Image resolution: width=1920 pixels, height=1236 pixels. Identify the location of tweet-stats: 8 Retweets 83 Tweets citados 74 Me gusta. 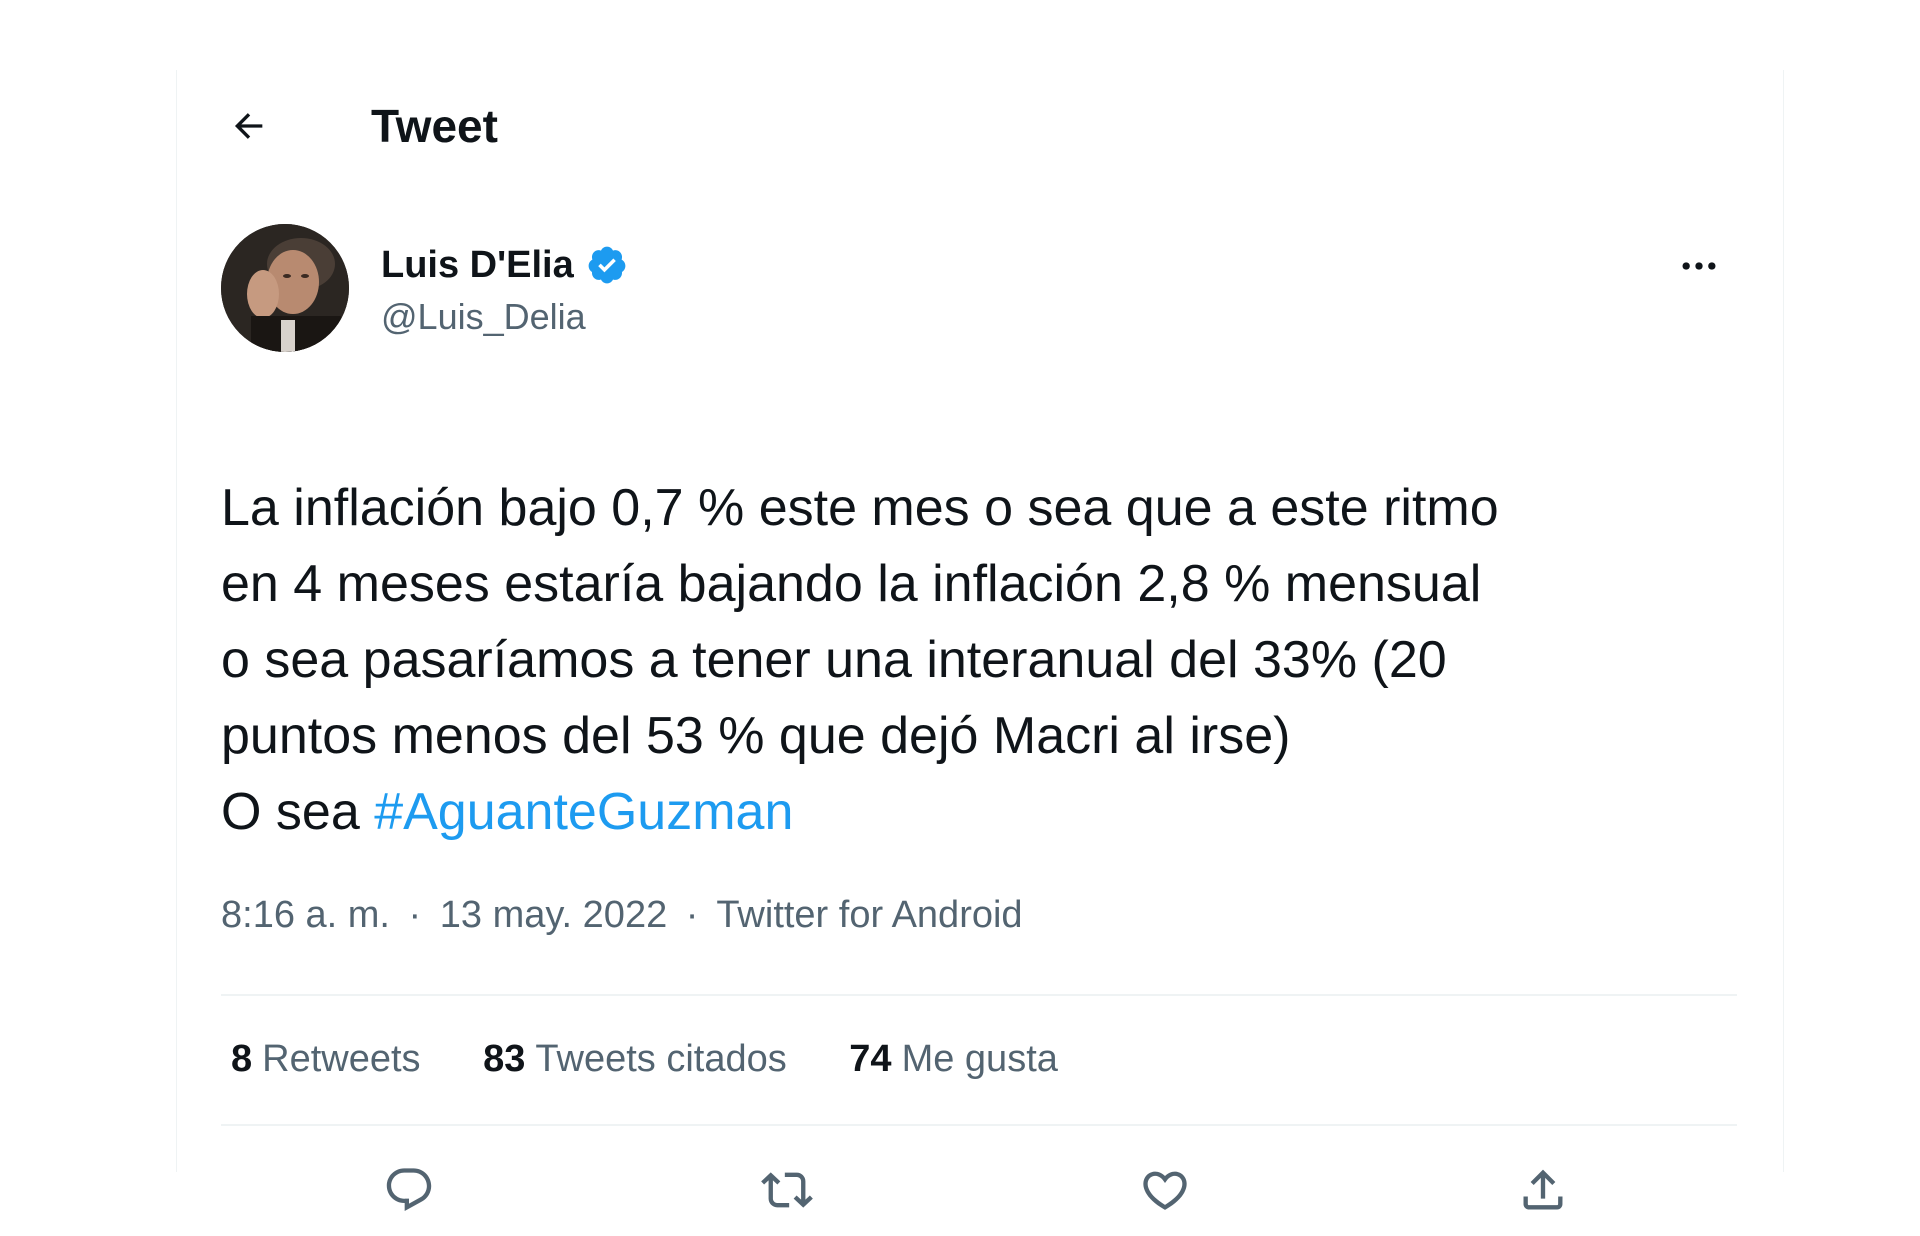
(670, 1059).